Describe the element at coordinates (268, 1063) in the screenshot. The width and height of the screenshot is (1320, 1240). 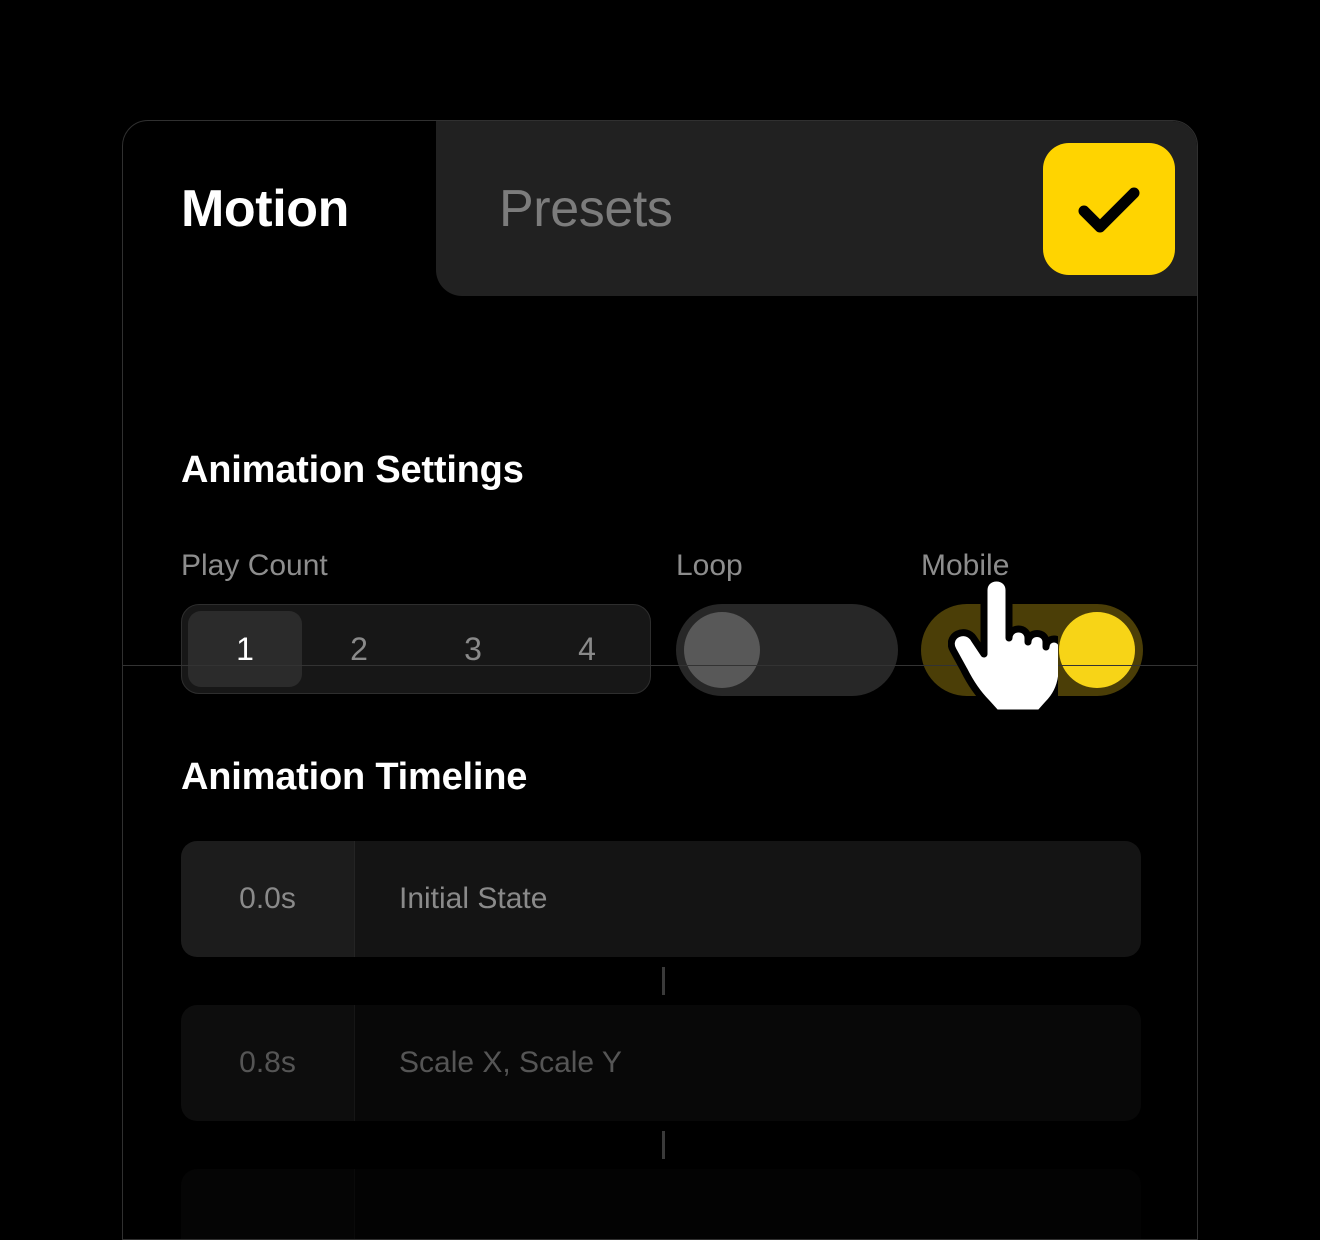
I see `timeline-row-time: 0.8s` at that location.